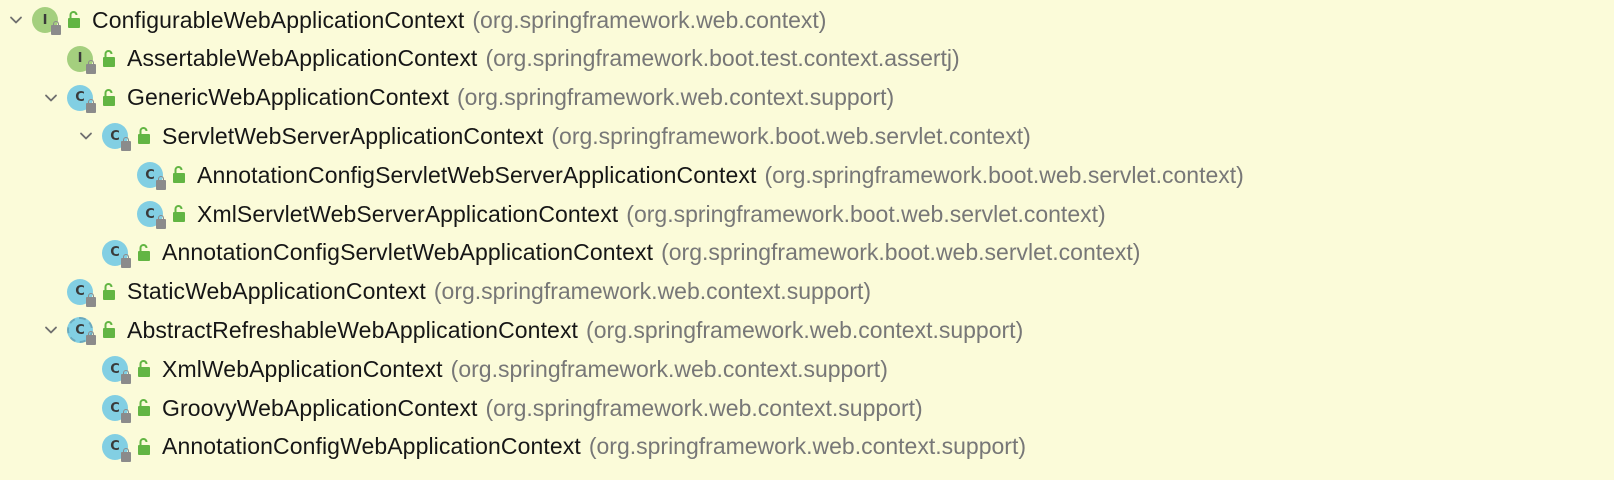 This screenshot has width=1614, height=480. Describe the element at coordinates (81, 331) in the screenshot. I see `abstract-class-icon: C` at that location.